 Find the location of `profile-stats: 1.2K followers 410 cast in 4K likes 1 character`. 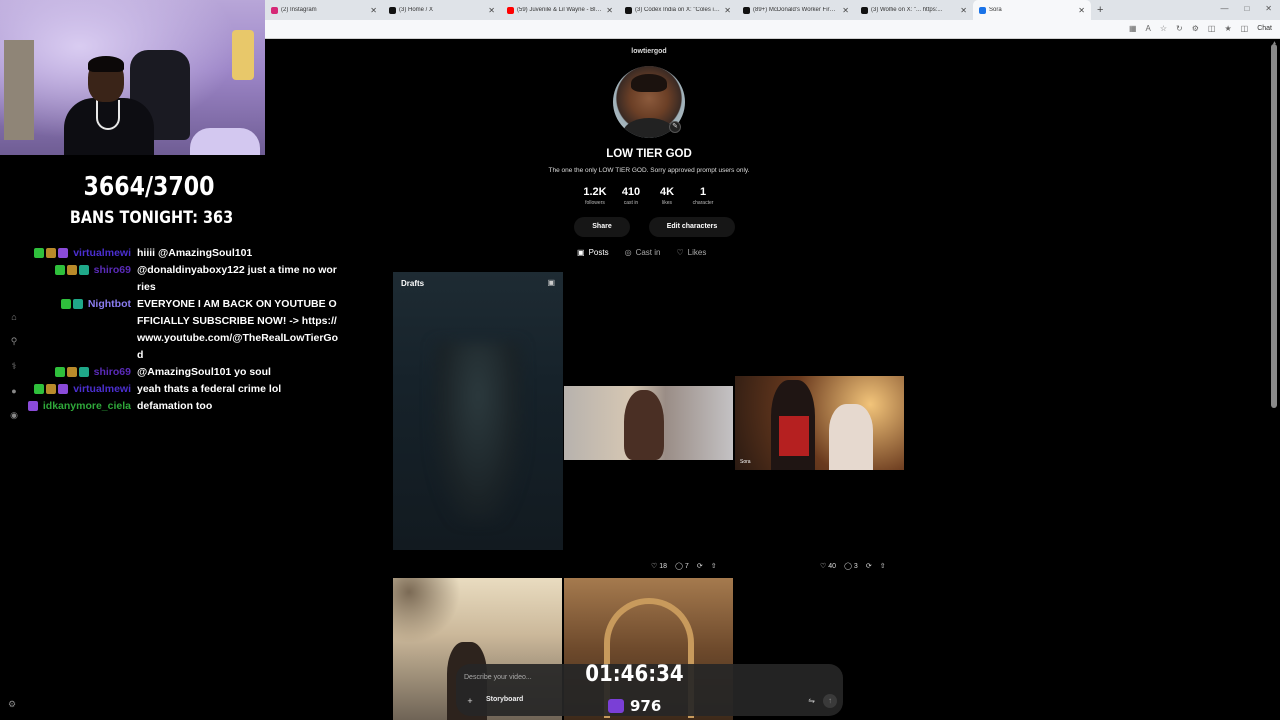

profile-stats: 1.2K followers 410 cast in 4K likes 1 character is located at coordinates (649, 196).